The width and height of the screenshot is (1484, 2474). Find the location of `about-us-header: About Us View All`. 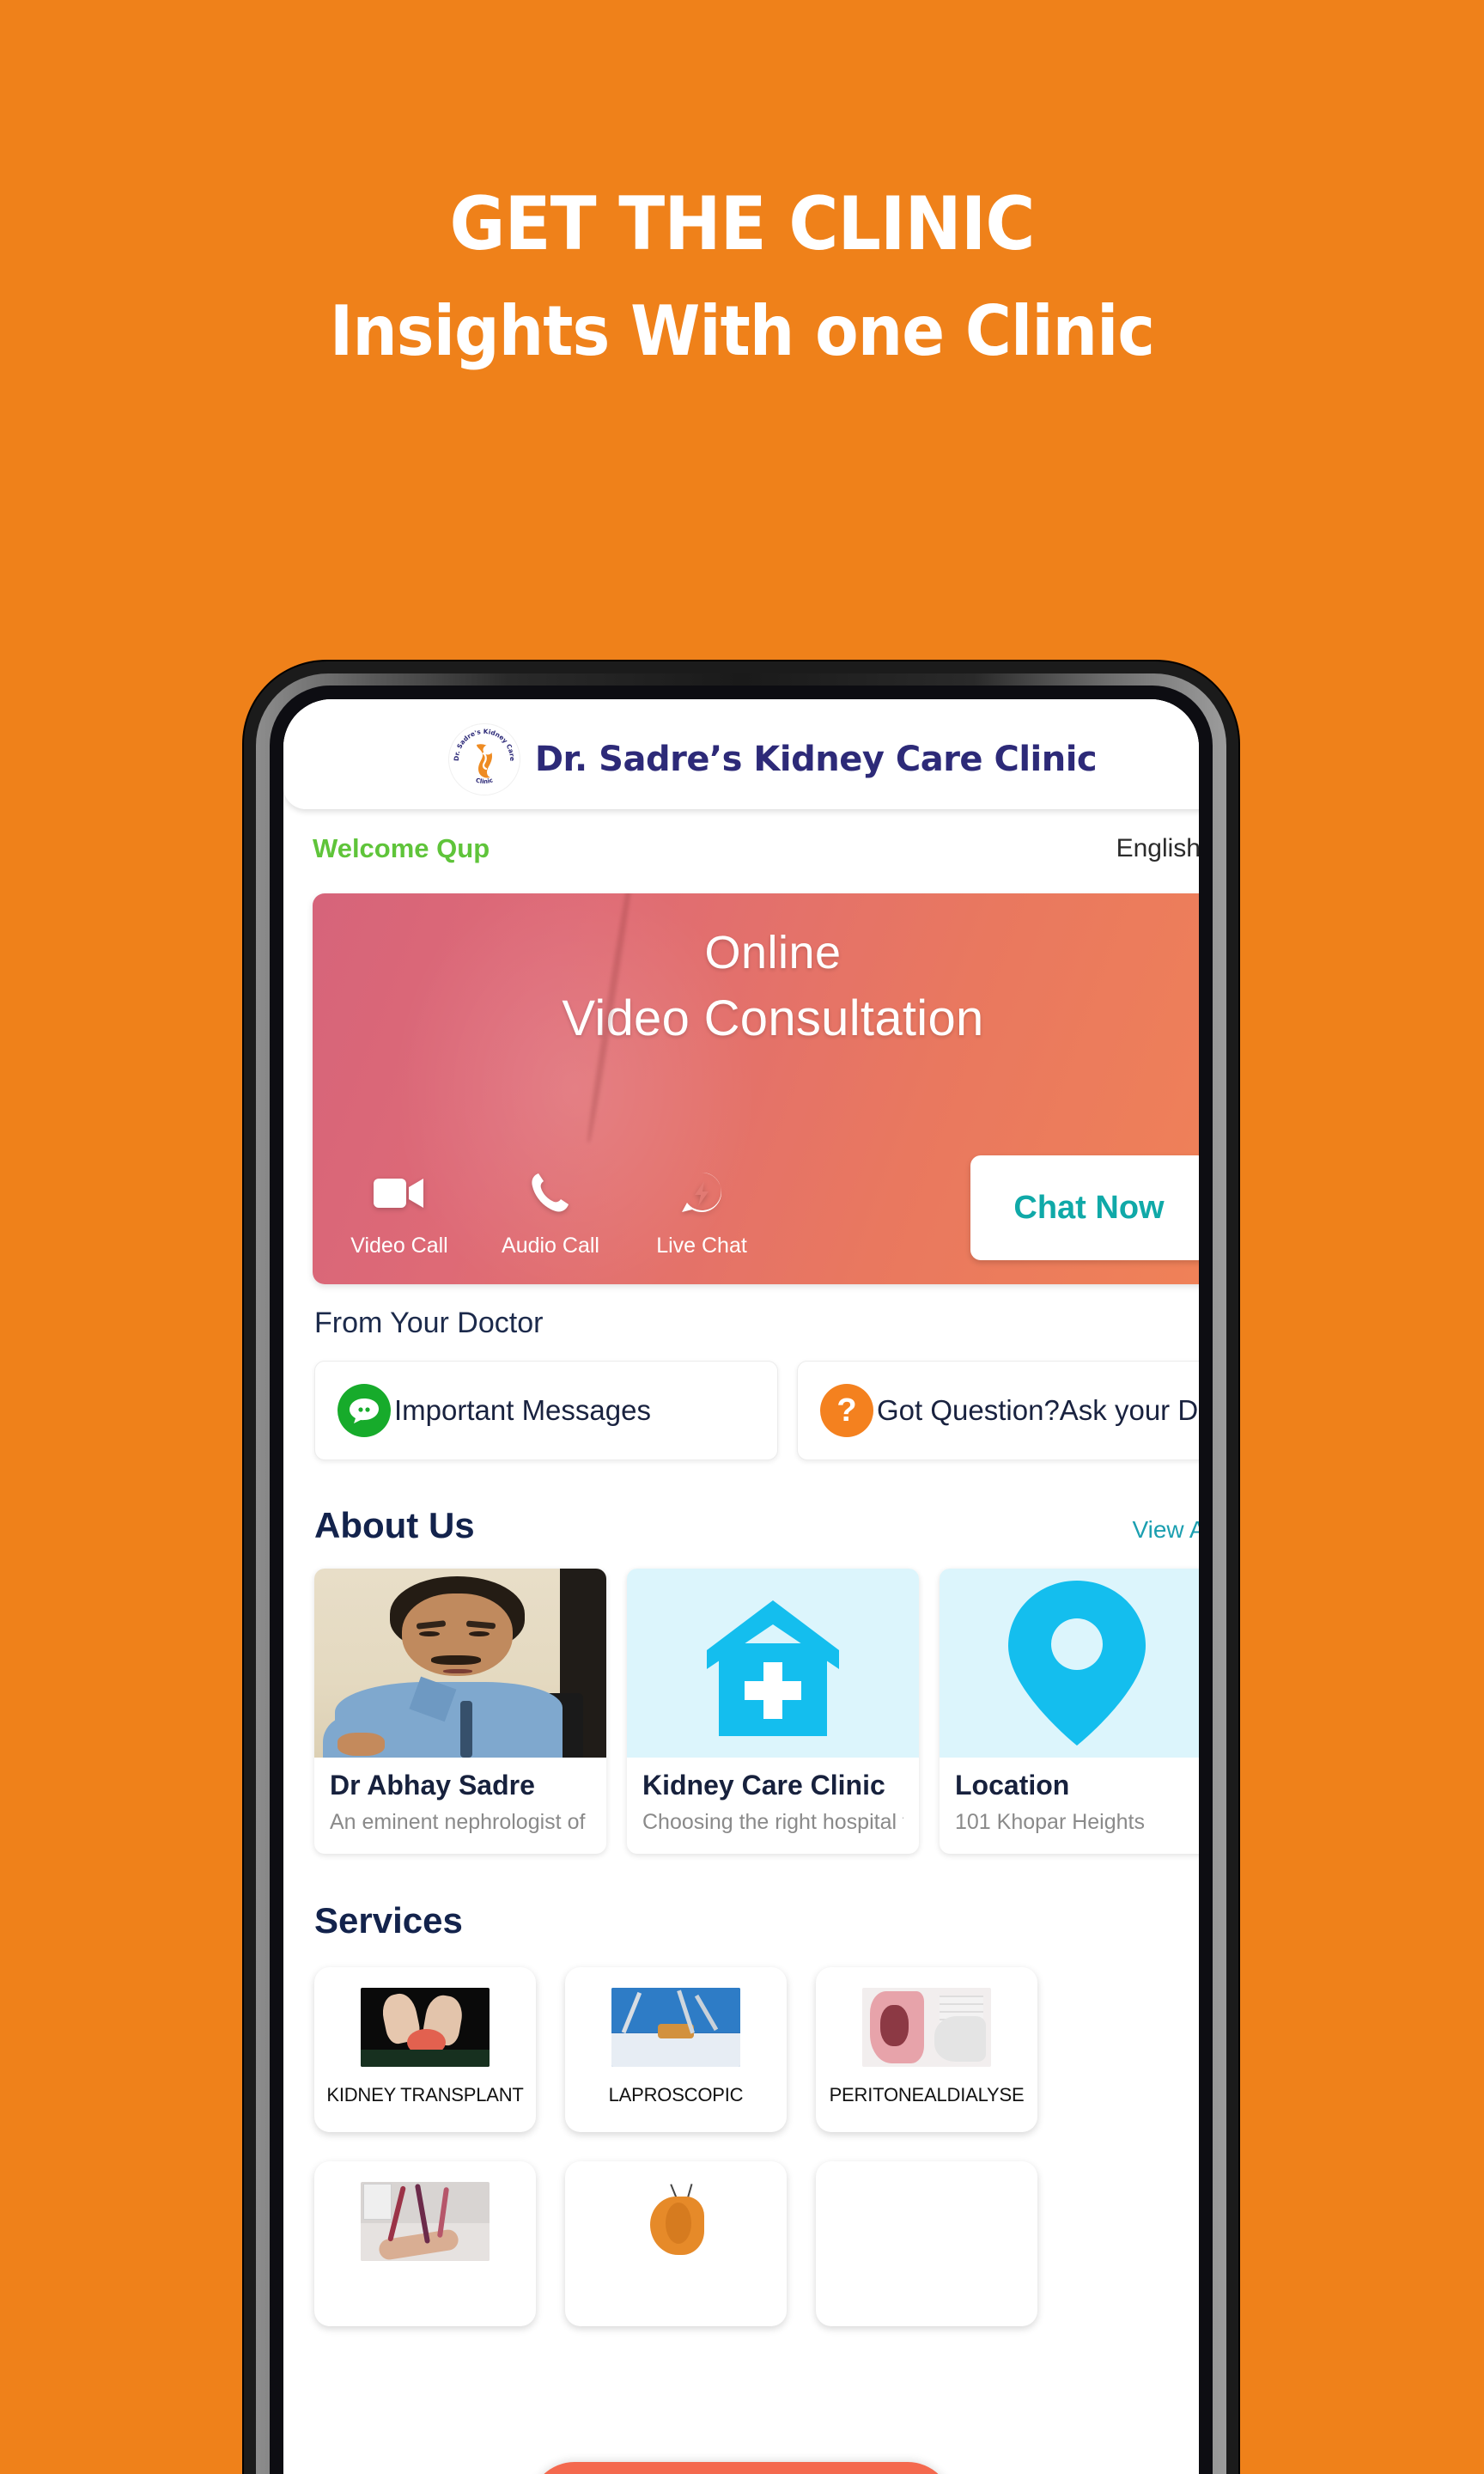

about-us-header: About Us View All is located at coordinates (757, 1525).